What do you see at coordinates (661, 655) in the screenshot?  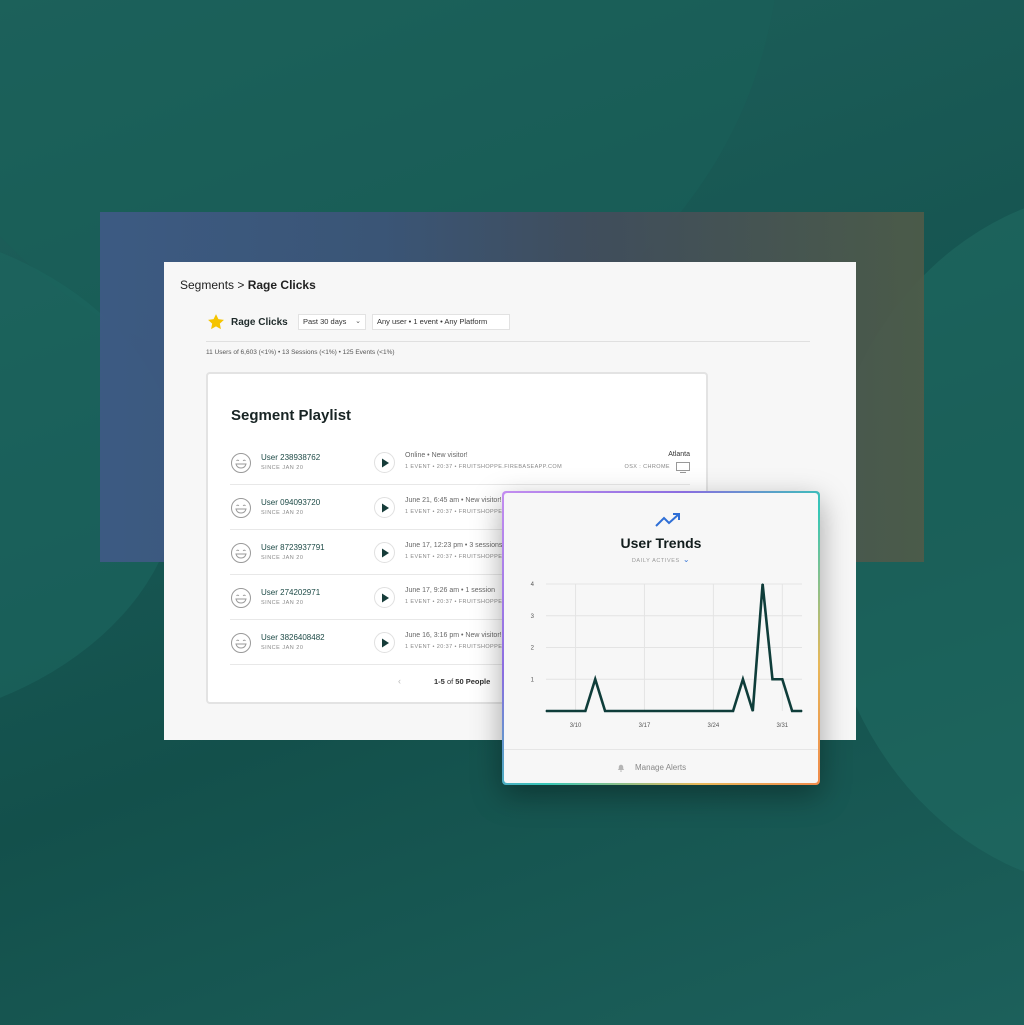 I see `daily-actives-chart: 1 2 3 4 3/10 3/17 3/24 3/31` at bounding box center [661, 655].